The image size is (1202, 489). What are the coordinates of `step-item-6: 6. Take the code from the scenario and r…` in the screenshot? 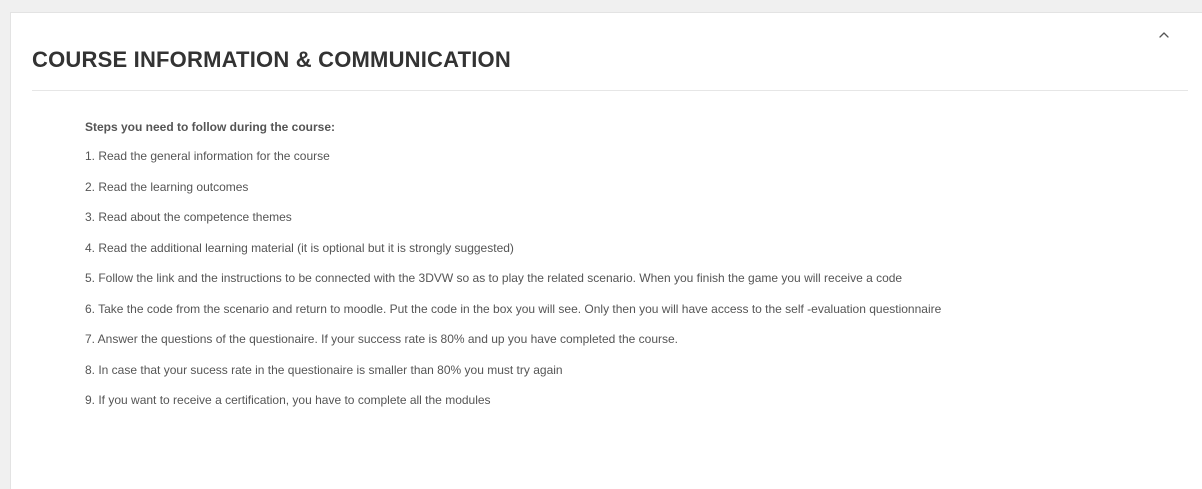 It's located at (513, 308).